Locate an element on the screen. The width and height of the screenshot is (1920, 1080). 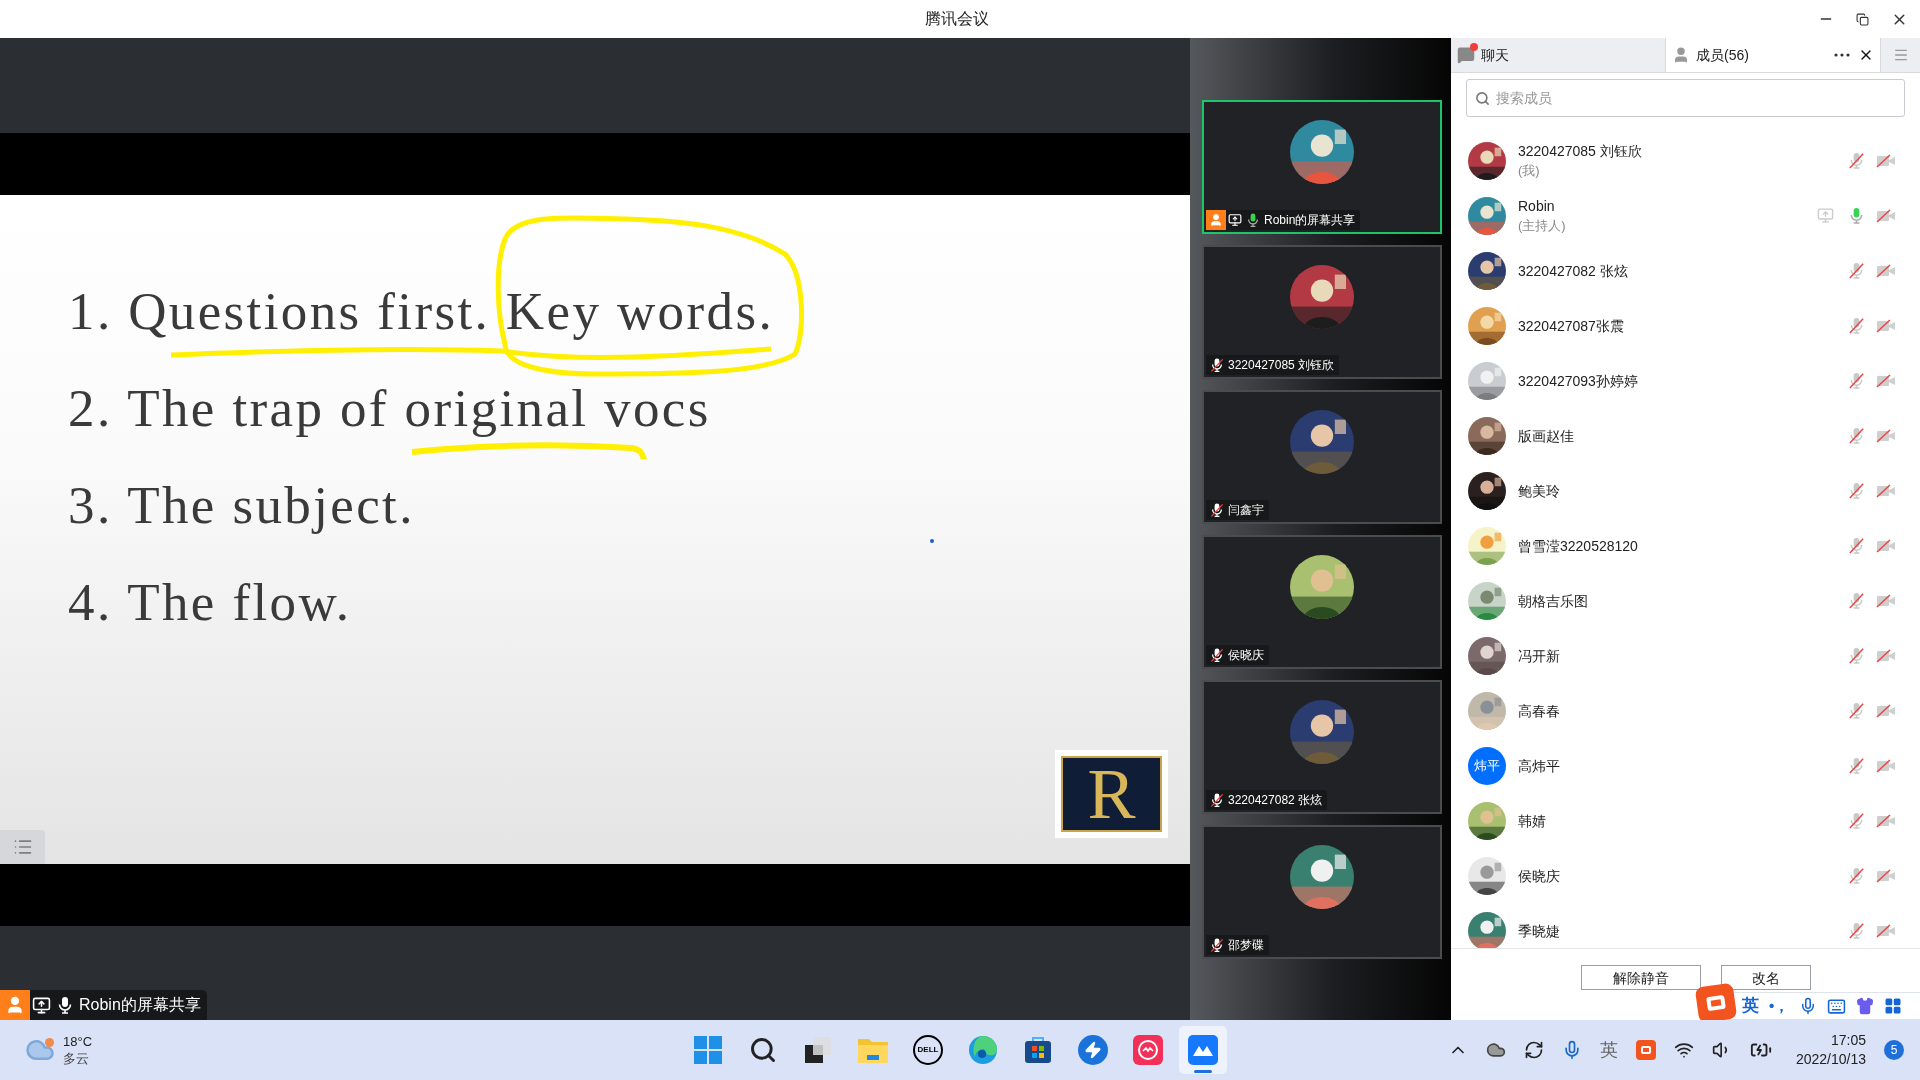
member-name: 朝格吉乐图 is located at coordinates (1553, 601).